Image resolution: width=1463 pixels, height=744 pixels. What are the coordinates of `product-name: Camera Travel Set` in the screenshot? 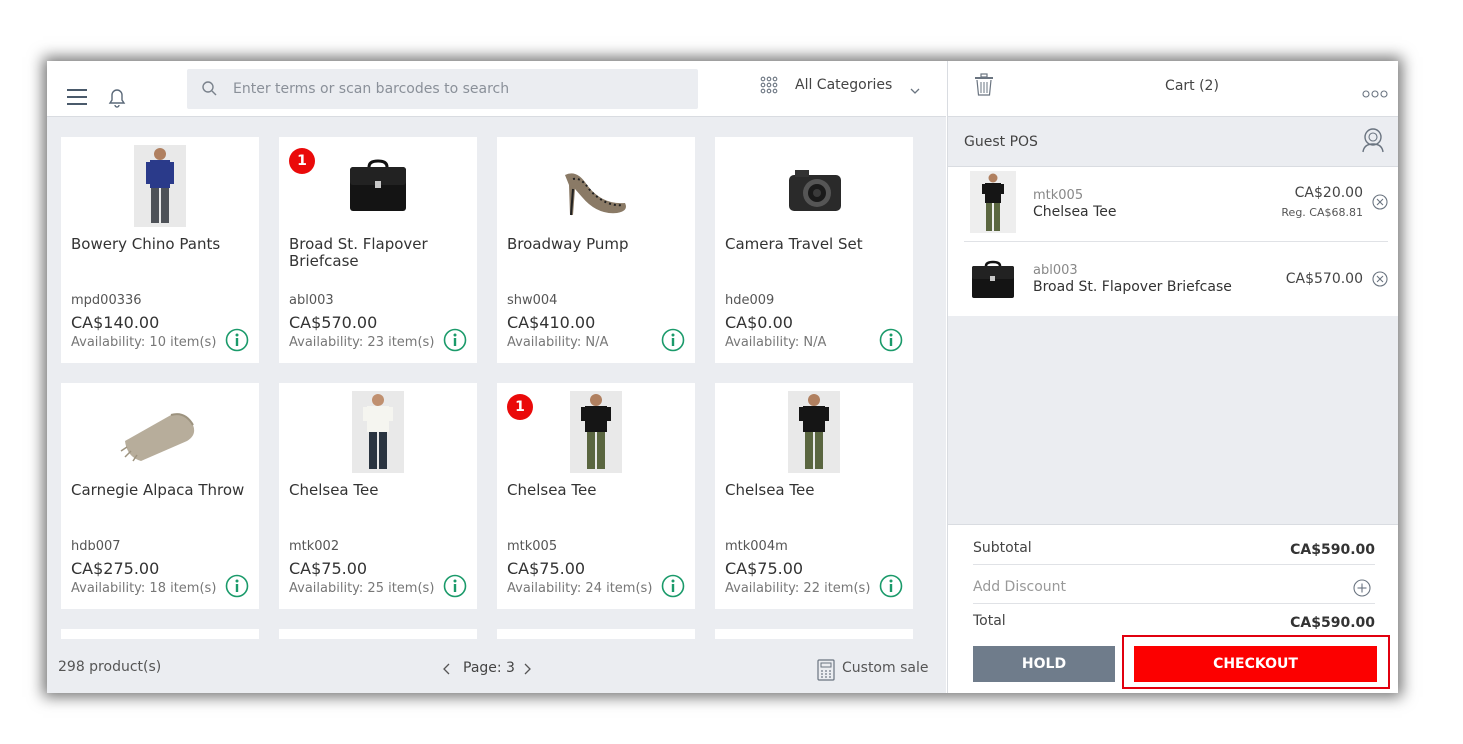 It's located at (794, 244).